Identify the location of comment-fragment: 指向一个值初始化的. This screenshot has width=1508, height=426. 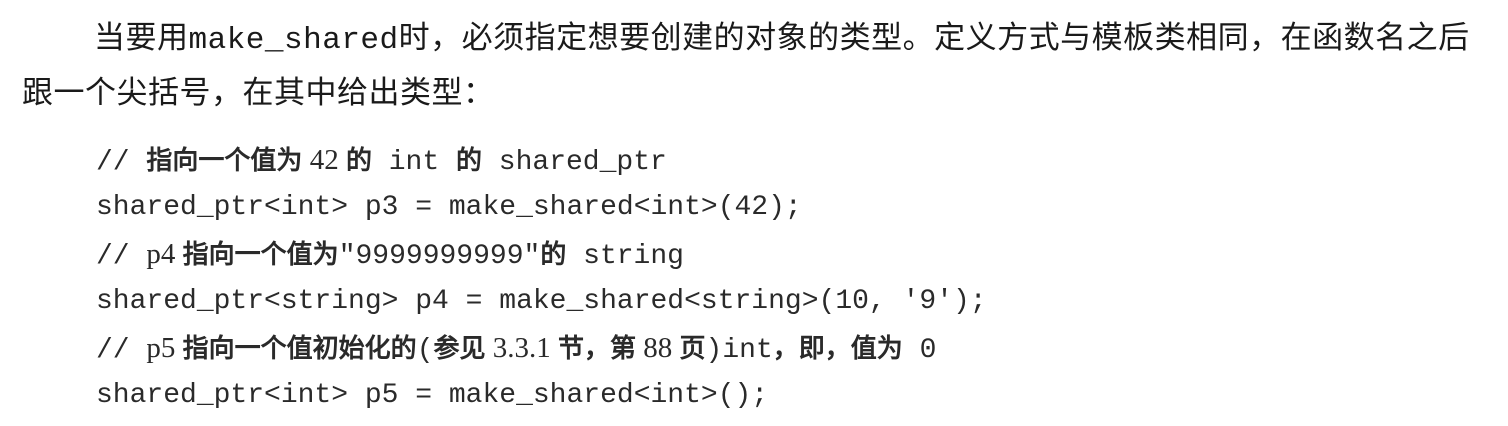
(299, 349).